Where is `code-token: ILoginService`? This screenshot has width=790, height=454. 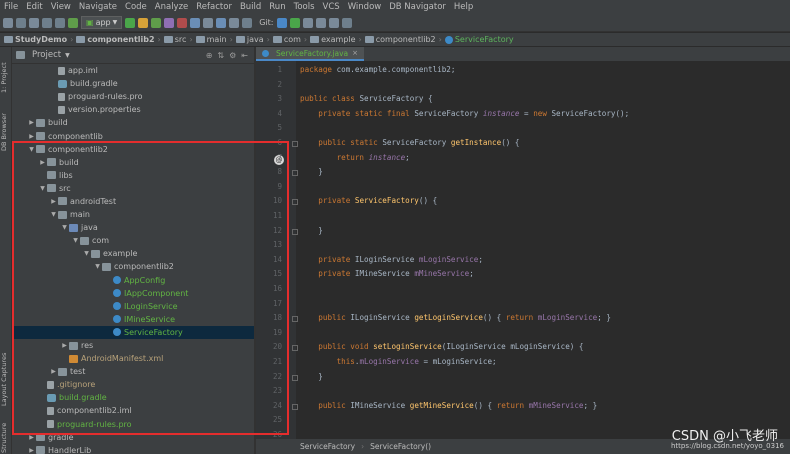
code-token: ILoginService is located at coordinates (386, 259).